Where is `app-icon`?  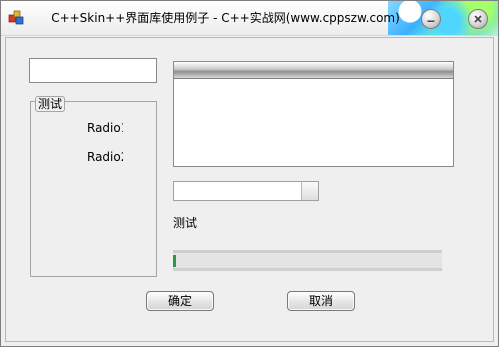 app-icon is located at coordinates (16, 17).